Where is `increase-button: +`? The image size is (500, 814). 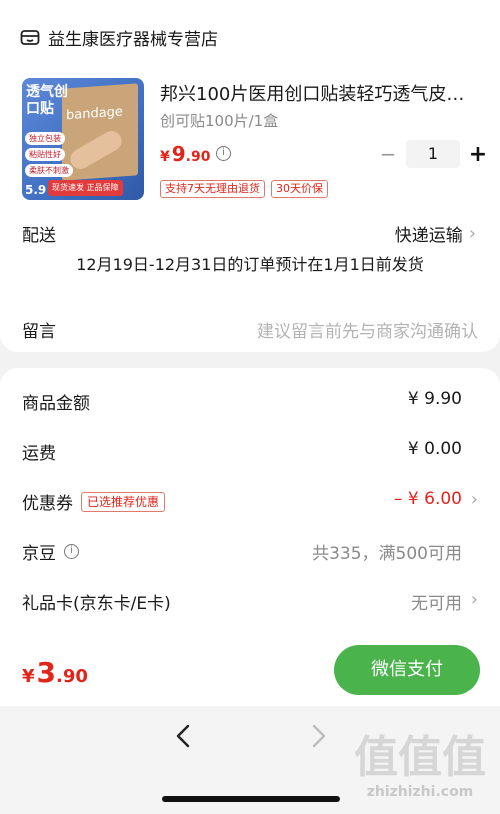
increase-button: + is located at coordinates (478, 154).